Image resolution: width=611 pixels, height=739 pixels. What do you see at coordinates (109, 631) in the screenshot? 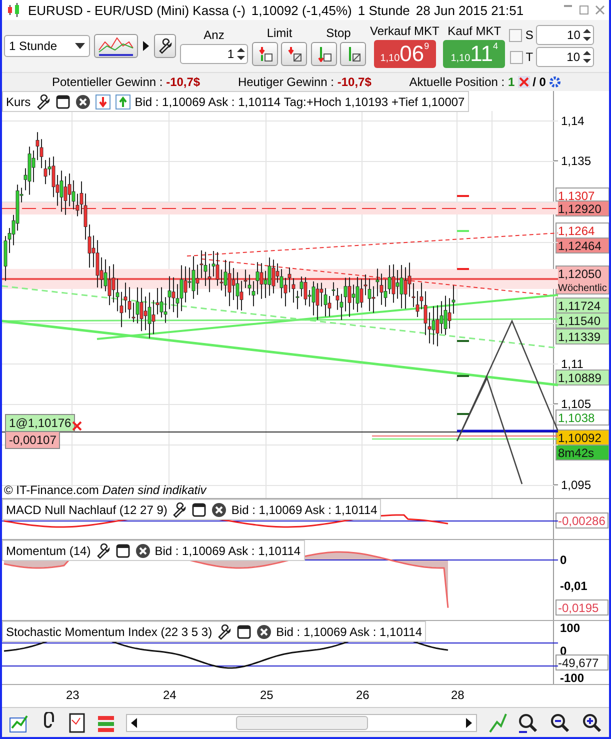
I see `indicator-title: Stochastic Momentum Index (22 3 5 3)` at bounding box center [109, 631].